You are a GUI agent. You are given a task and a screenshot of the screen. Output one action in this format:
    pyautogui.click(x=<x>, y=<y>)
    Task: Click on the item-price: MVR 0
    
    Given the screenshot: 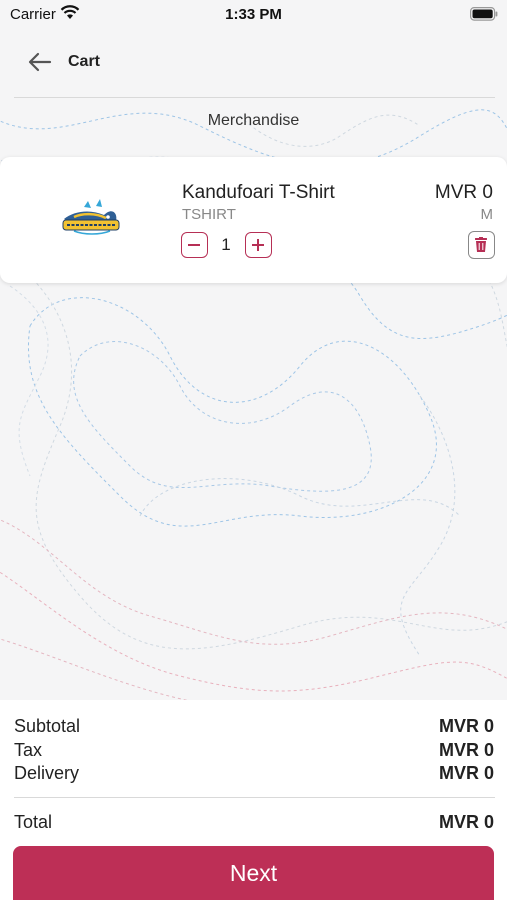 What is the action you would take?
    pyautogui.click(x=463, y=192)
    